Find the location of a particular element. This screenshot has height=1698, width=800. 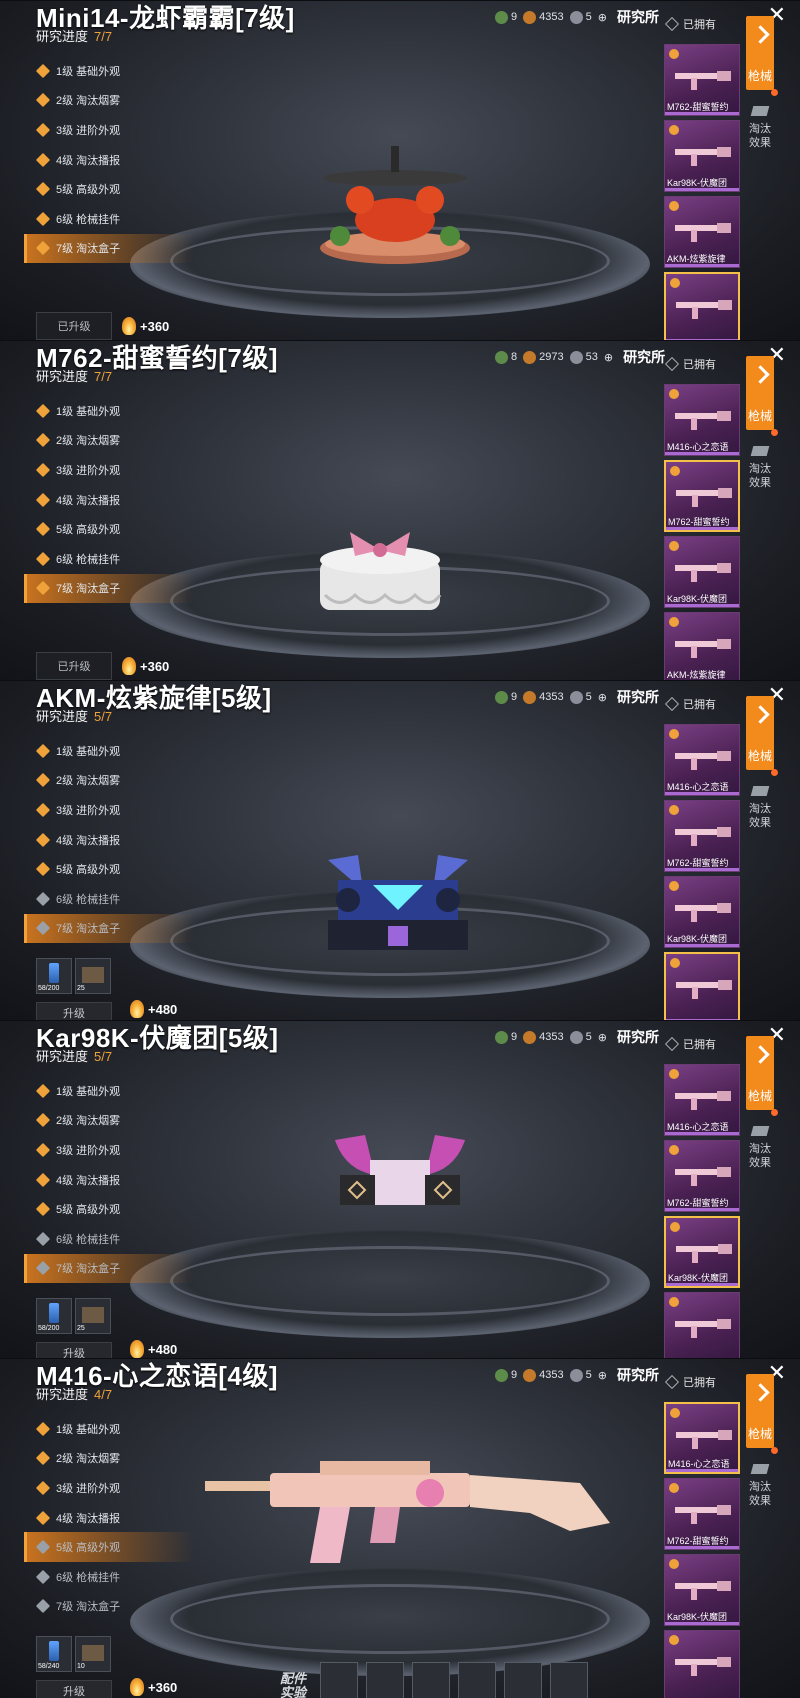

tab-gun-label: 枪械 is located at coordinates (759, 1096).